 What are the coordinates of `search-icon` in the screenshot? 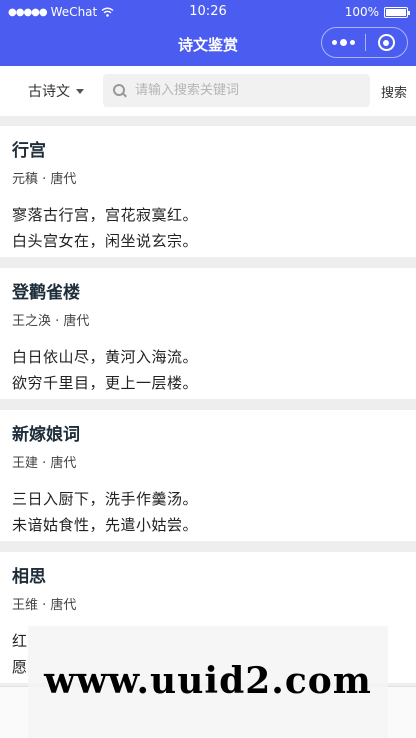 It's located at (120, 90).